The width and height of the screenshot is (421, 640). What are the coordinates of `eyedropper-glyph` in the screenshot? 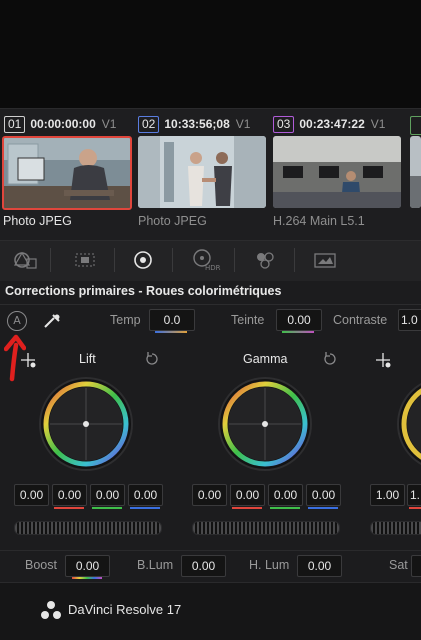 It's located at (52, 321).